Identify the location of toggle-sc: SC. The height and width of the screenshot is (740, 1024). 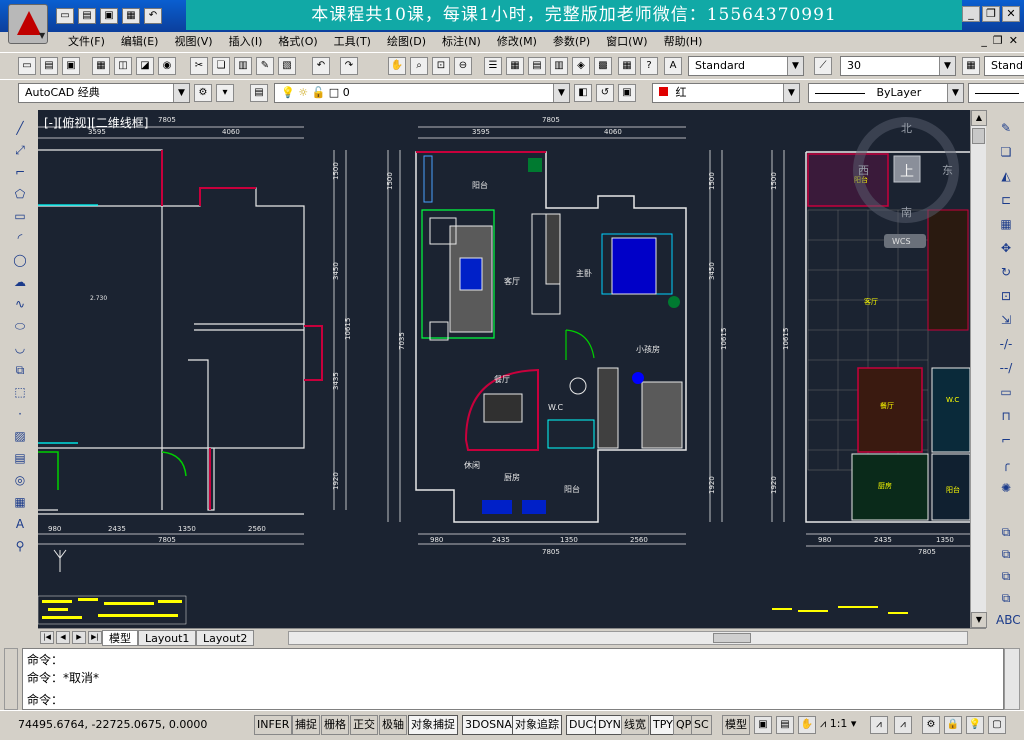
(701, 725).